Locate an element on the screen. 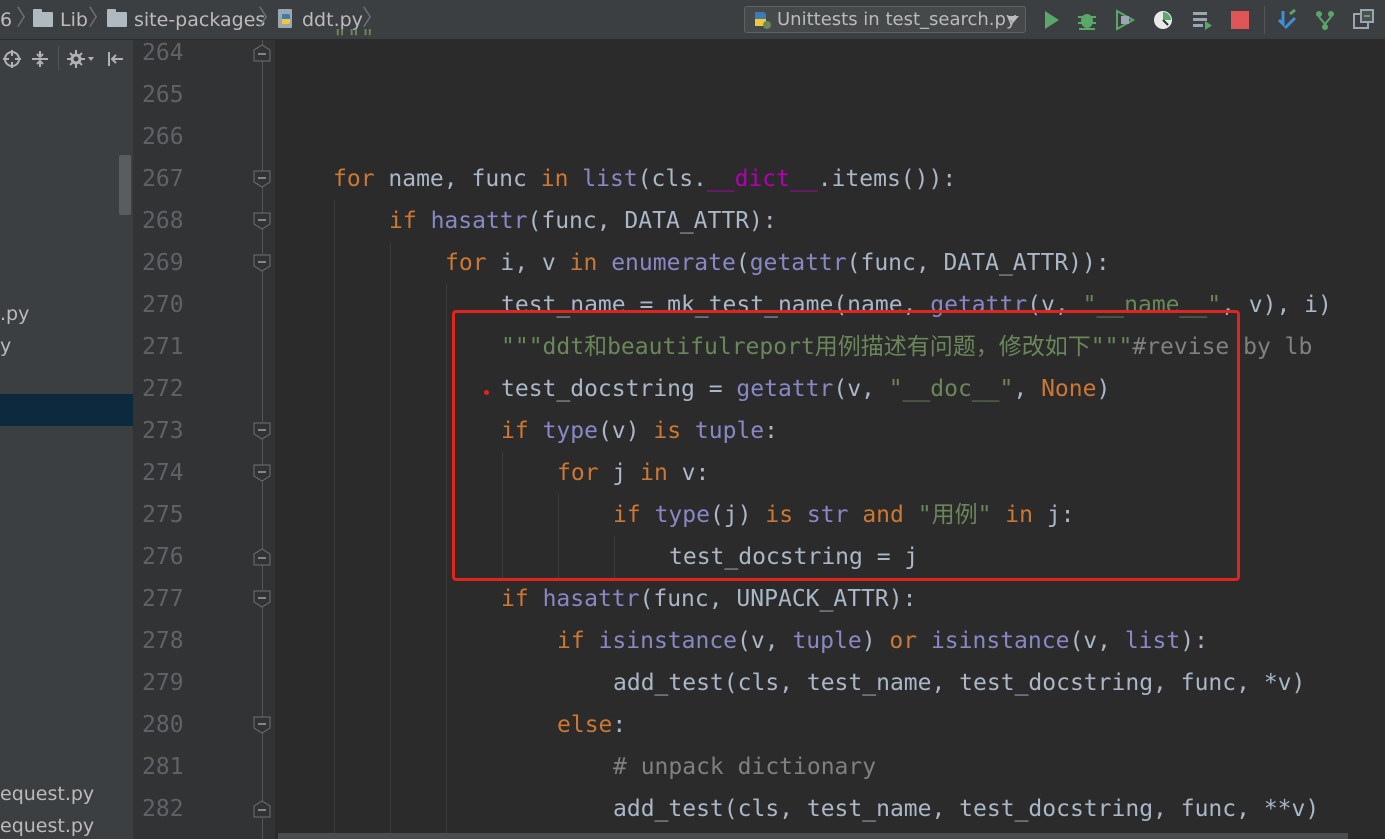  code-line-280: else: is located at coordinates (591, 725).